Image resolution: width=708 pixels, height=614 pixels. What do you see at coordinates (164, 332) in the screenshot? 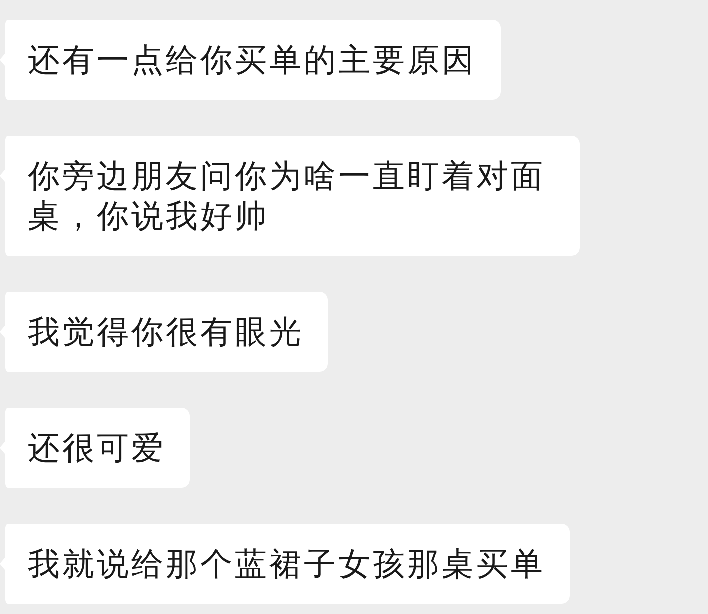
I see `message-bubble: 我觉得你很有眼光` at bounding box center [164, 332].